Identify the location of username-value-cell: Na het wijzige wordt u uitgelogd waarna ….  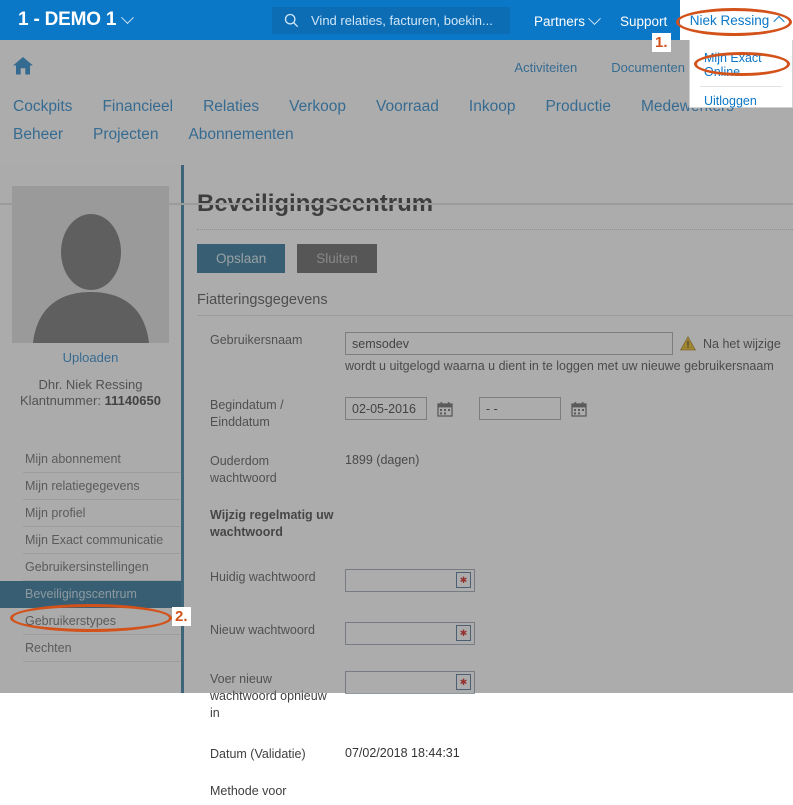
(569, 348).